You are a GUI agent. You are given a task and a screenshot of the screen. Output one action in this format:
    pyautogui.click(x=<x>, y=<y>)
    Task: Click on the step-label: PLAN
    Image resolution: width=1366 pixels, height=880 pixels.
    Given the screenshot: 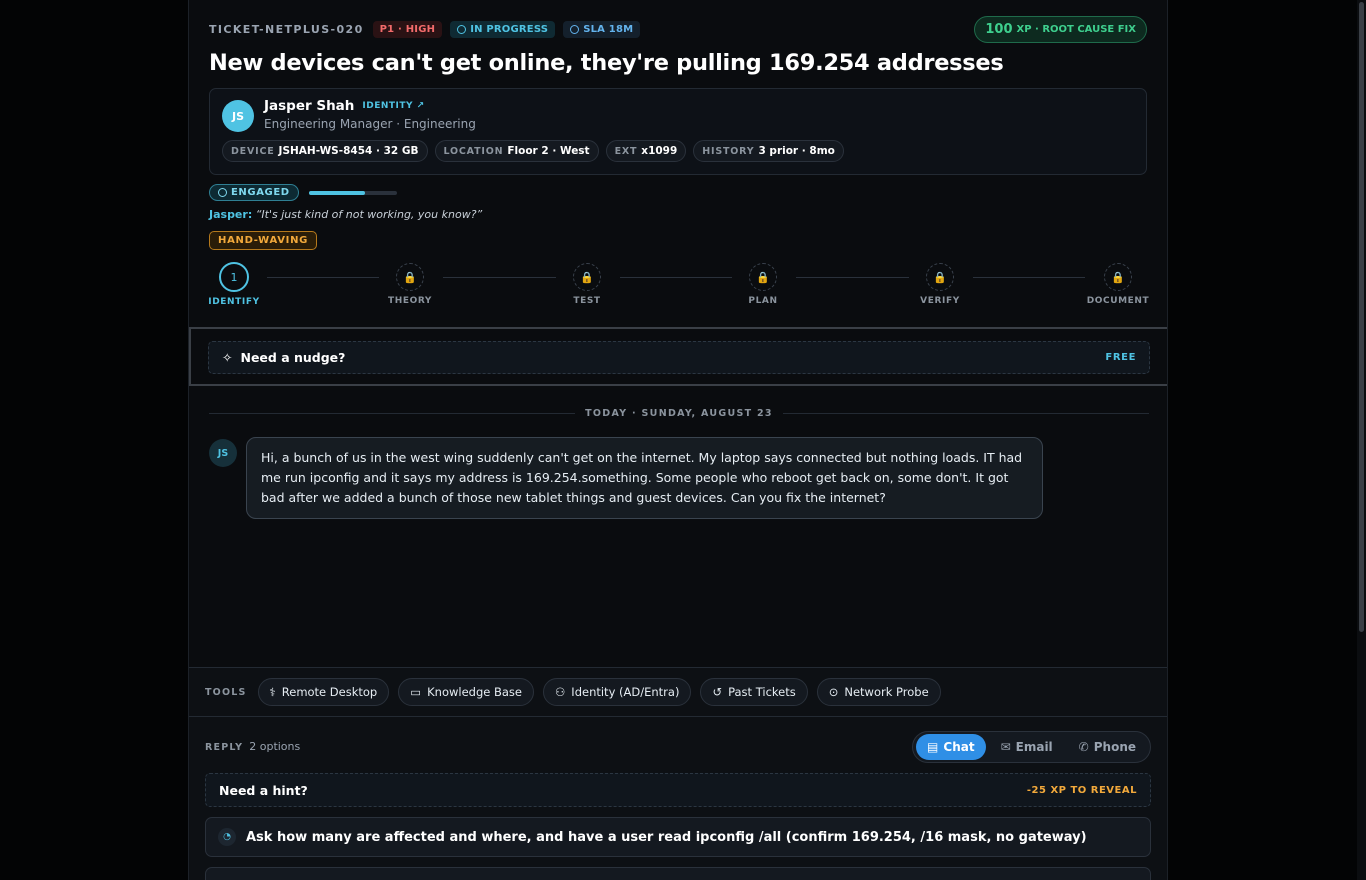 What is the action you would take?
    pyautogui.click(x=763, y=301)
    